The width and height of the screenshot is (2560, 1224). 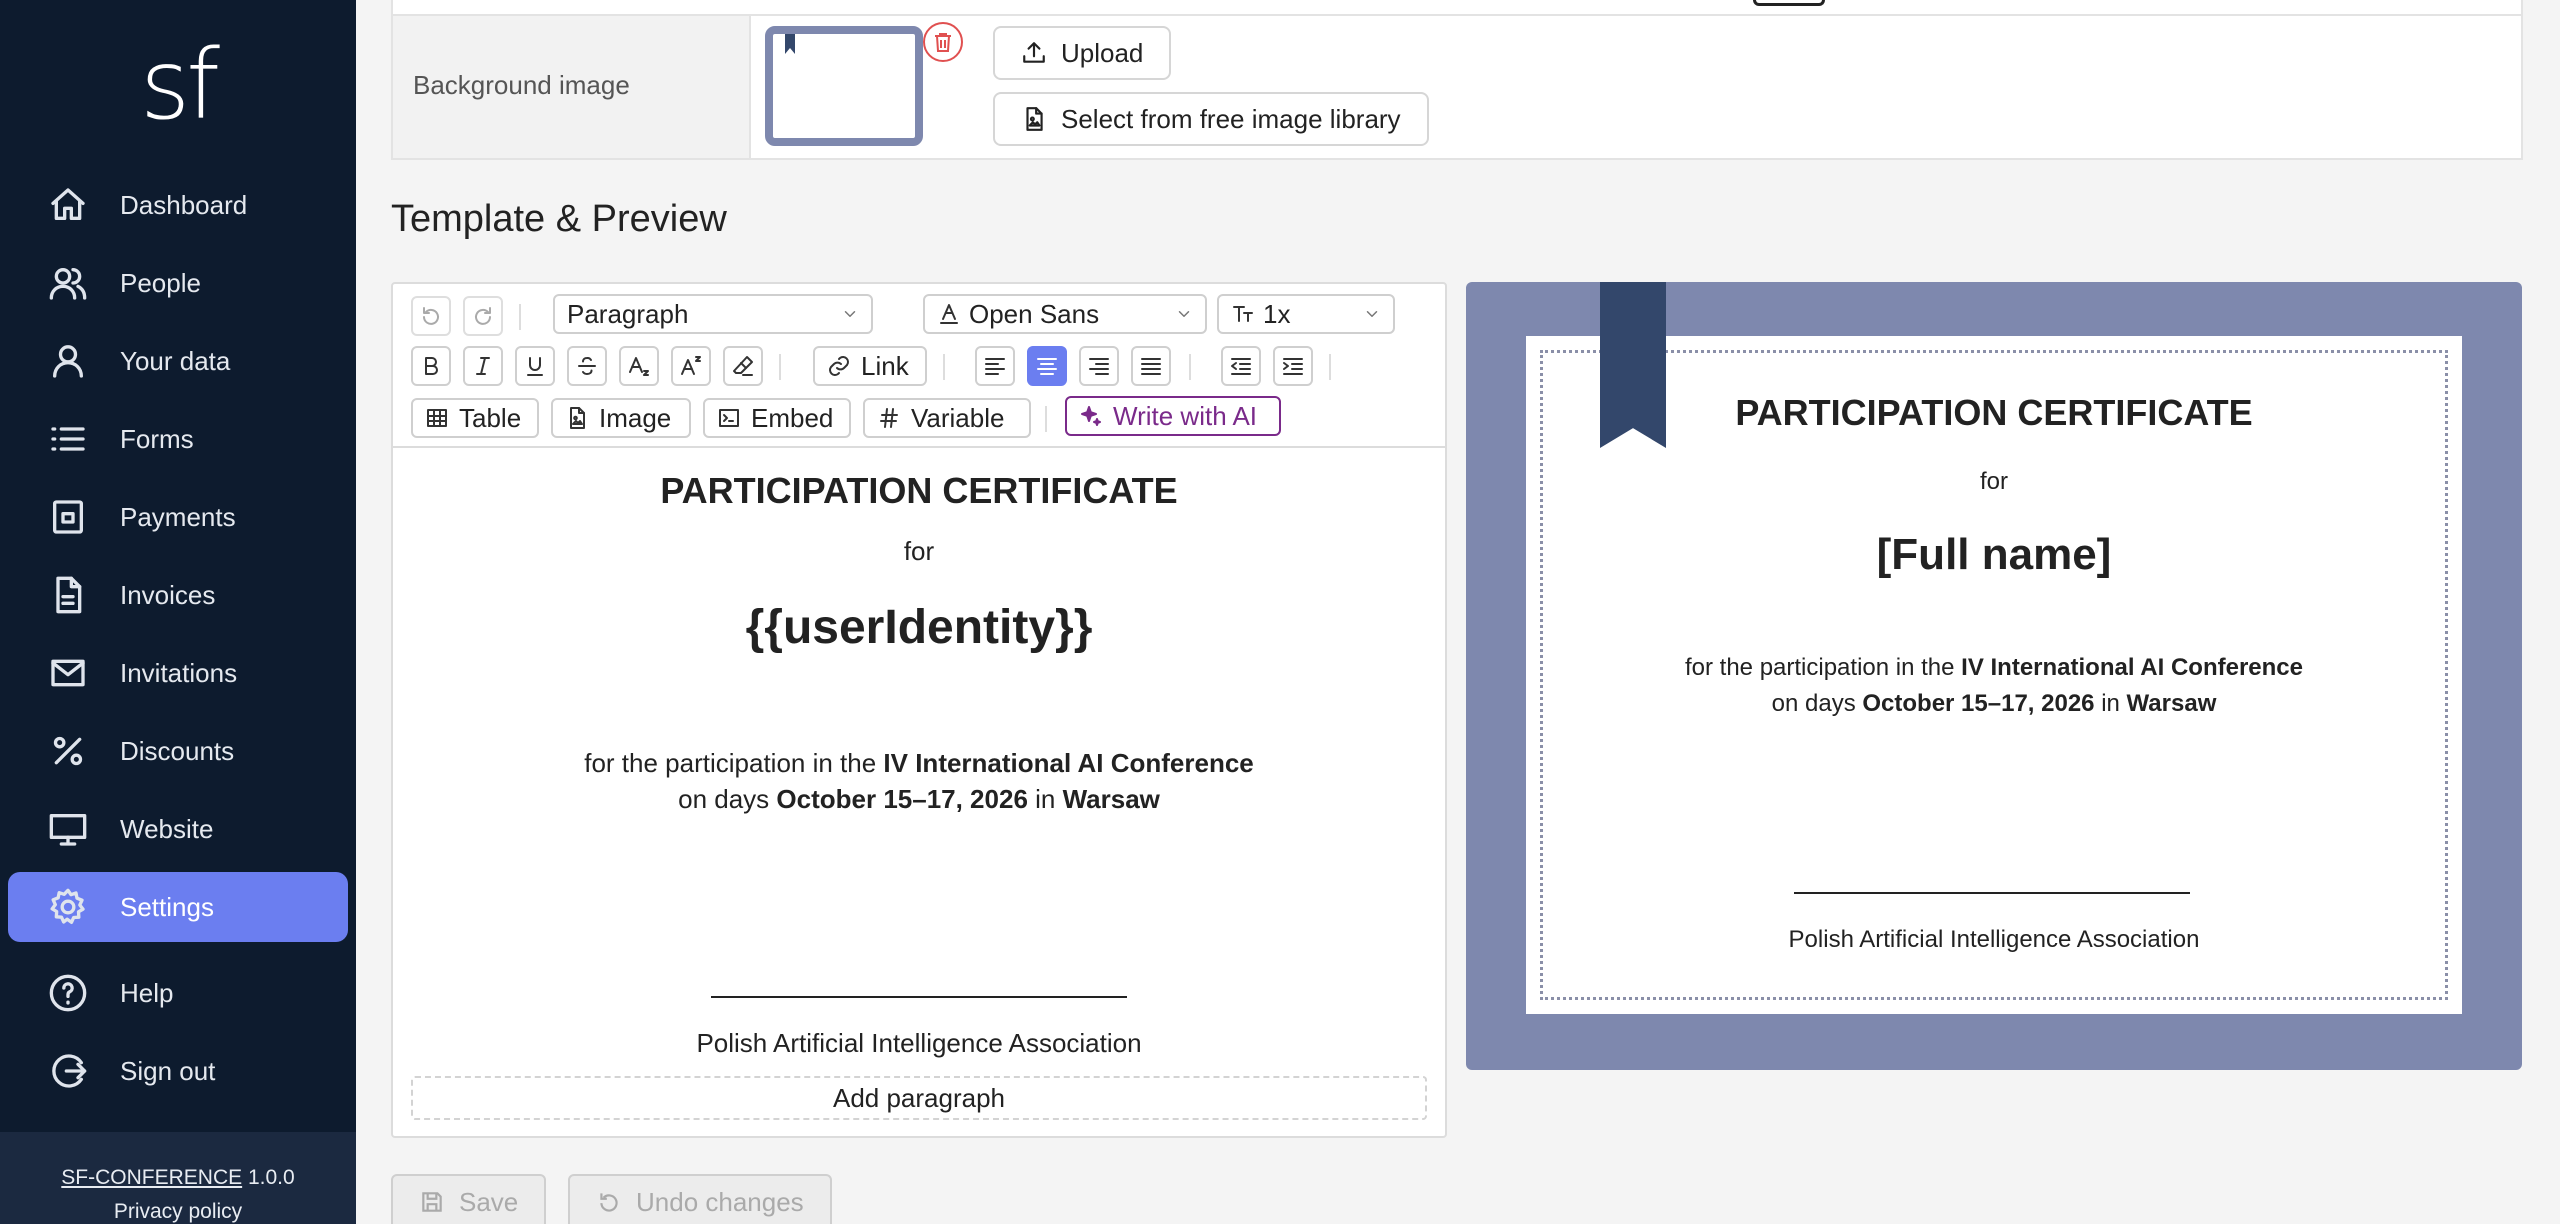 What do you see at coordinates (489, 1201) in the screenshot?
I see `save-label: Save` at bounding box center [489, 1201].